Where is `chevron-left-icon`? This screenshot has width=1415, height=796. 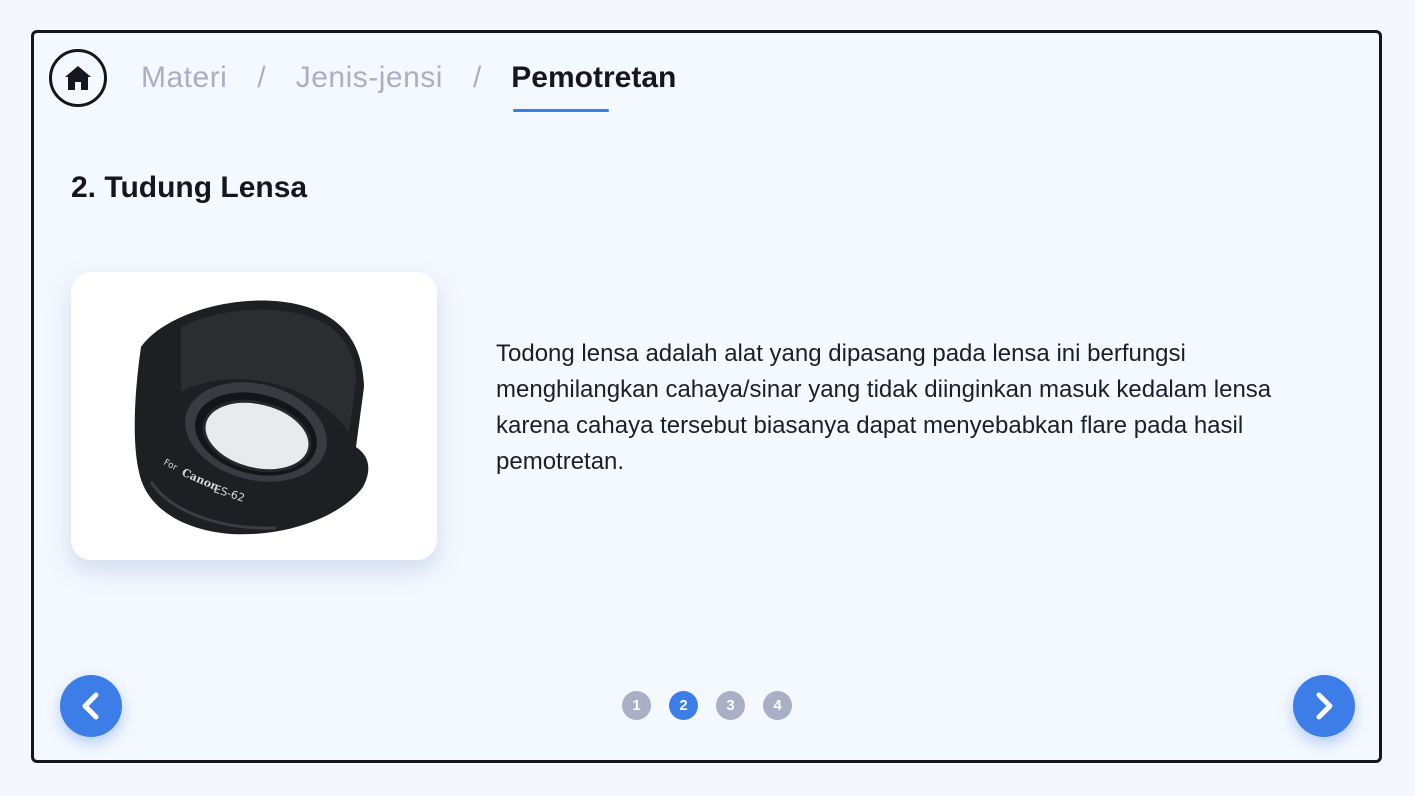 chevron-left-icon is located at coordinates (90, 706).